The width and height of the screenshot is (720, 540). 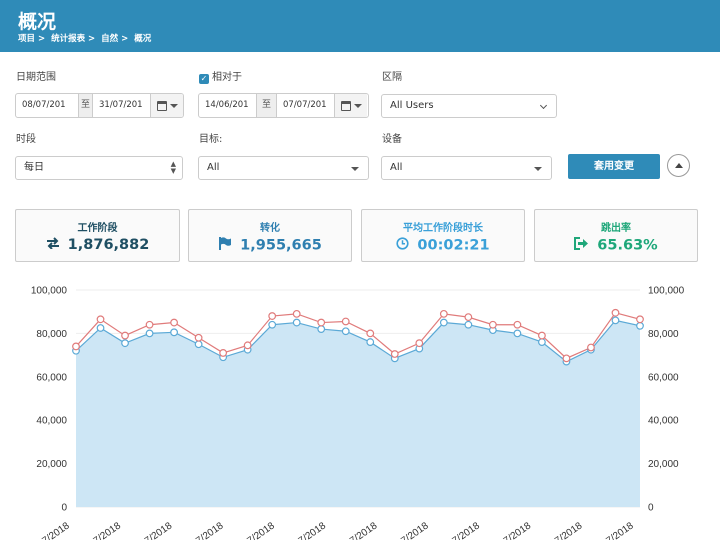 What do you see at coordinates (73, 39) in the screenshot?
I see `breadcrumb-item: 统计报表 >` at bounding box center [73, 39].